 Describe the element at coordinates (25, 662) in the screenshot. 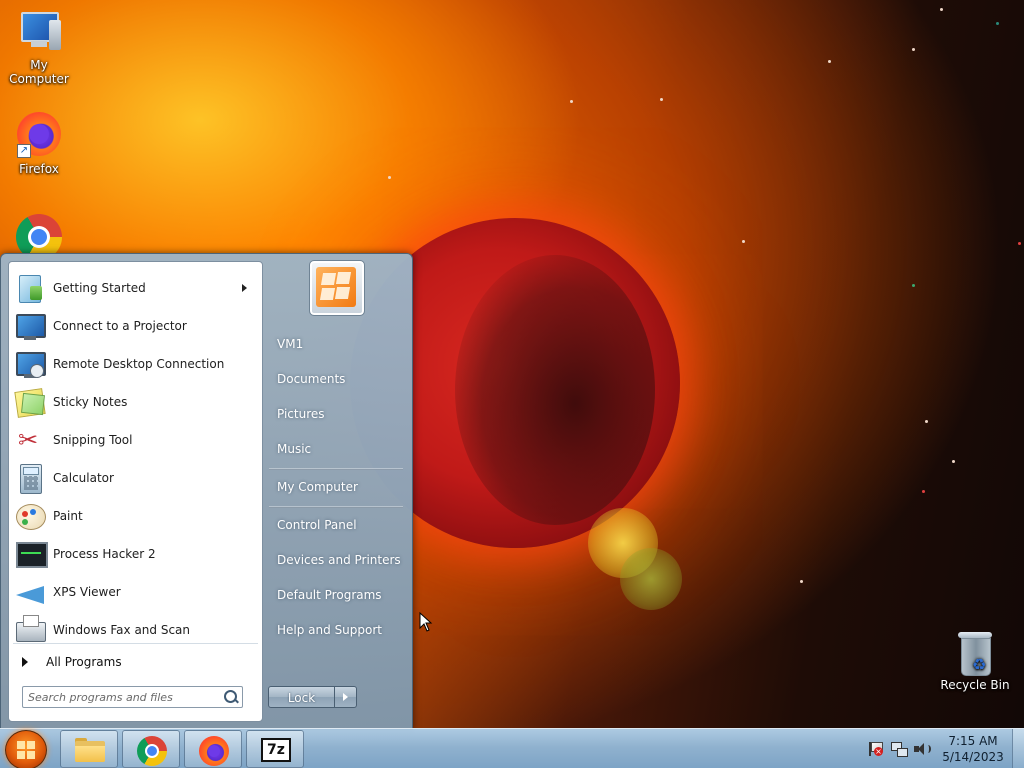

I see `expand-arrow-icon` at that location.